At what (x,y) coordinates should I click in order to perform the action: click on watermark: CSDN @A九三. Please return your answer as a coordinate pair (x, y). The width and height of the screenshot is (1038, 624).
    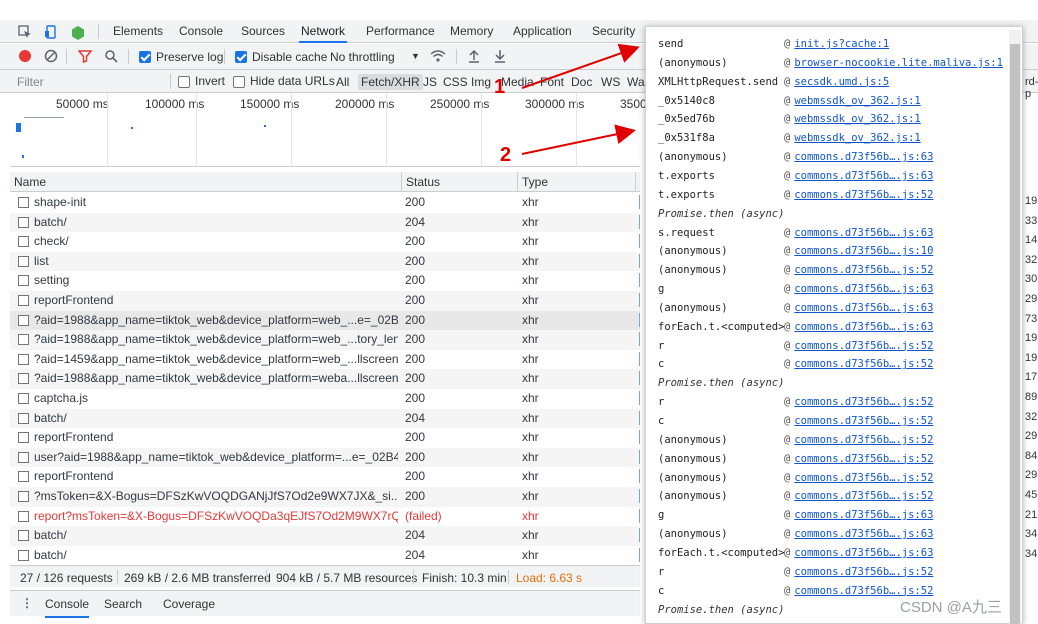
    Looking at the image, I should click on (951, 607).